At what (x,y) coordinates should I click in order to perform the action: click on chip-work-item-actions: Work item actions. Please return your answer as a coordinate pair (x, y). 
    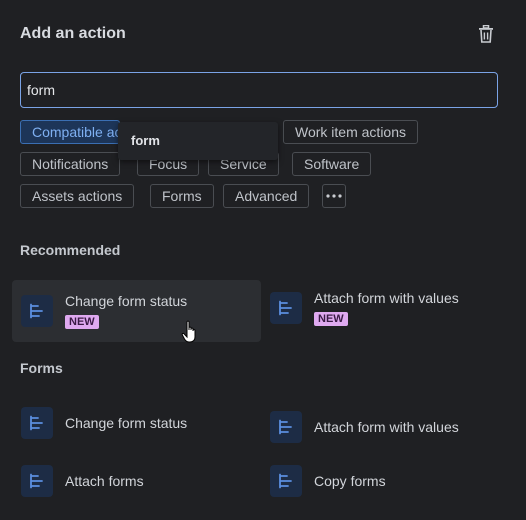
    Looking at the image, I should click on (350, 132).